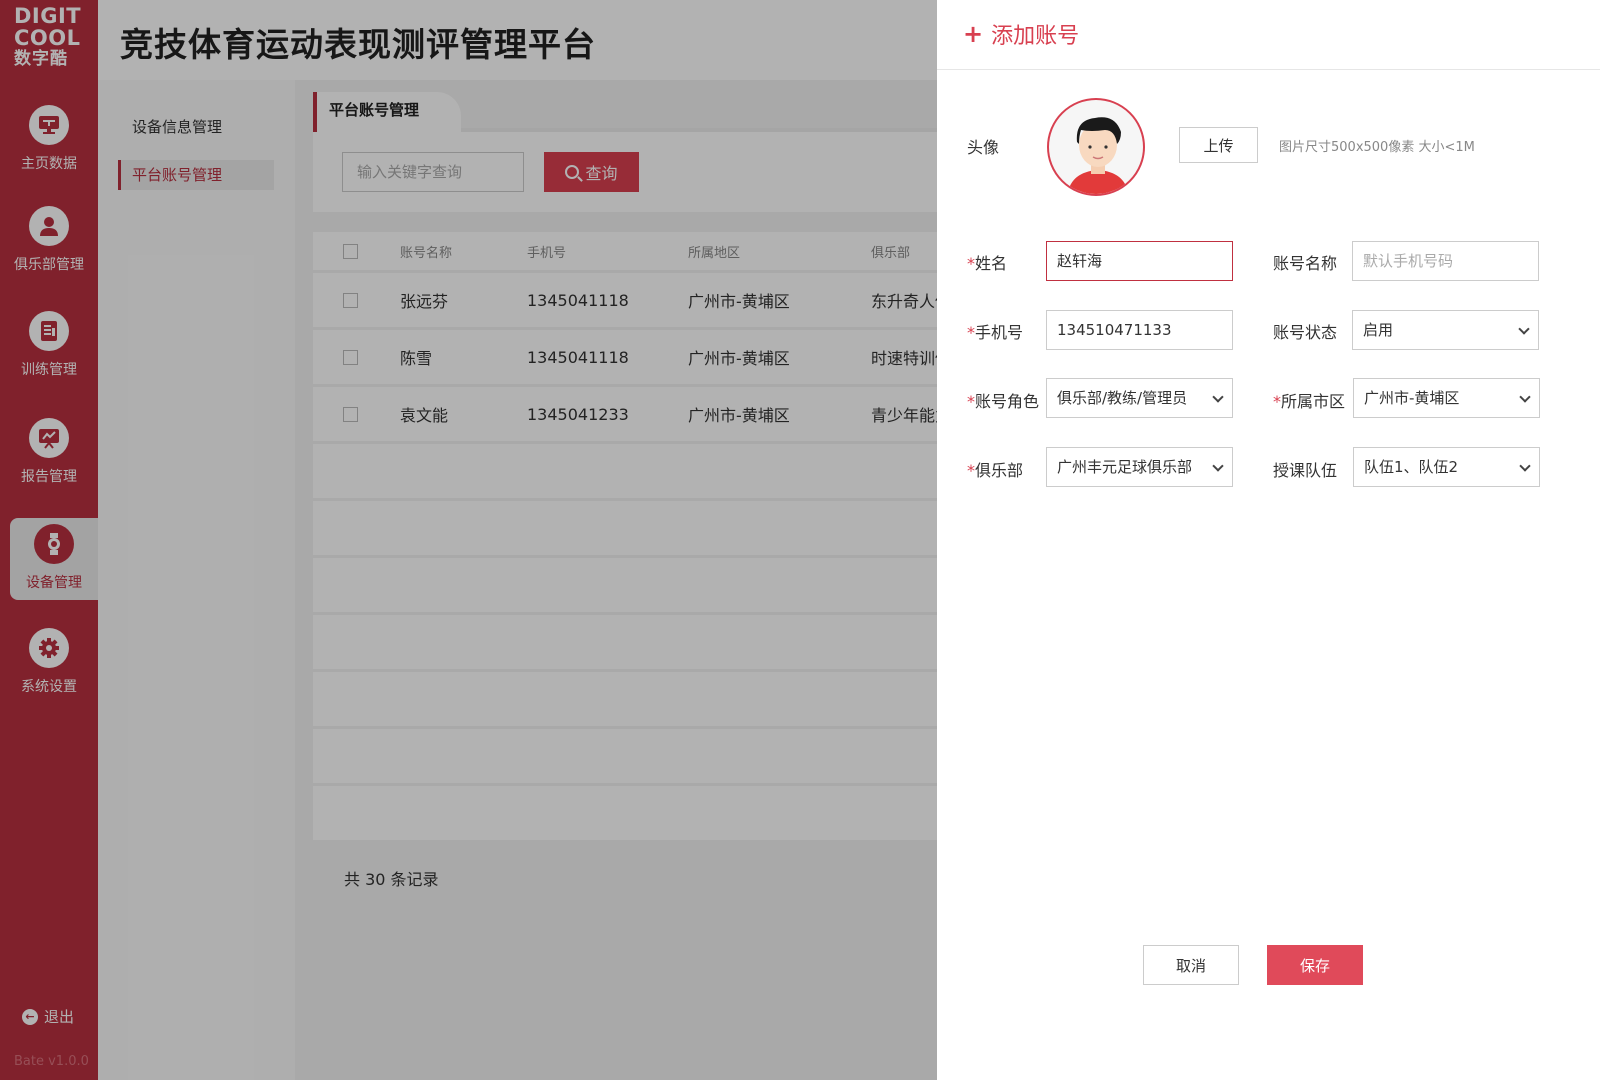 The width and height of the screenshot is (1600, 1080). Describe the element at coordinates (1305, 332) in the screenshot. I see `status-label: 账号状态` at that location.